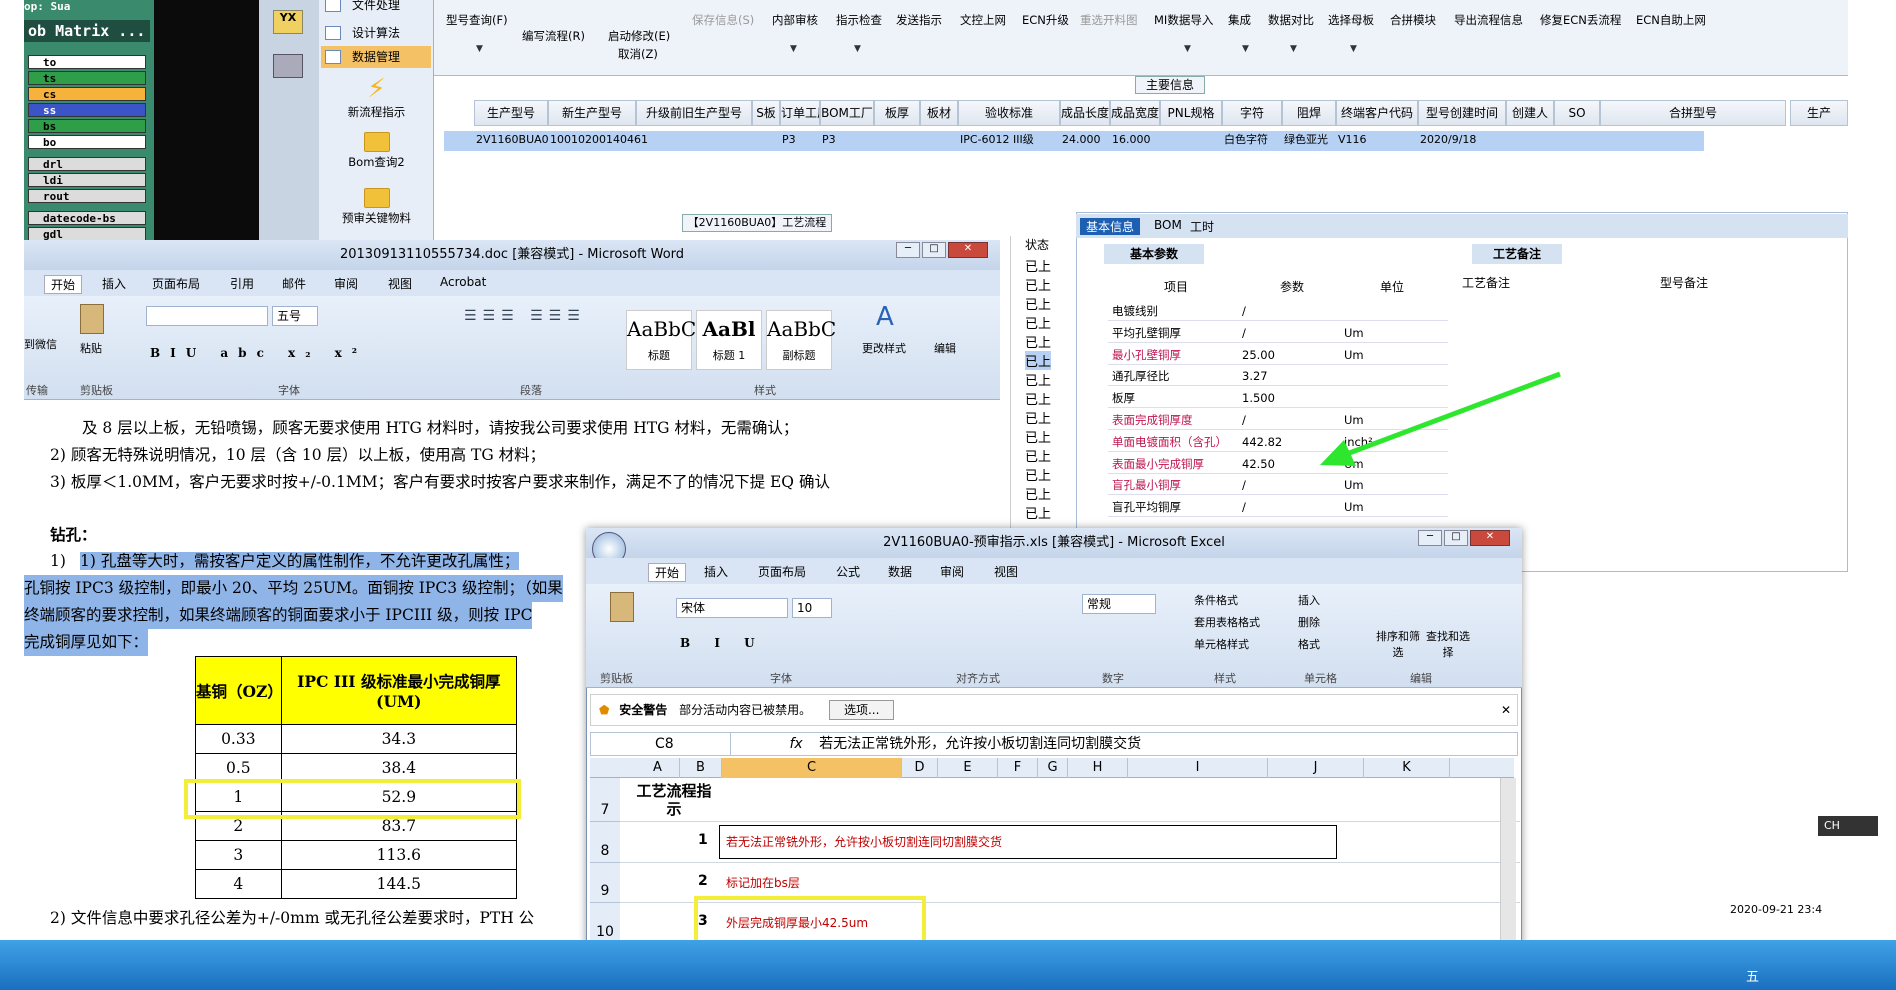 The image size is (1896, 990). What do you see at coordinates (1098, 768) in the screenshot?
I see `column-header: H` at bounding box center [1098, 768].